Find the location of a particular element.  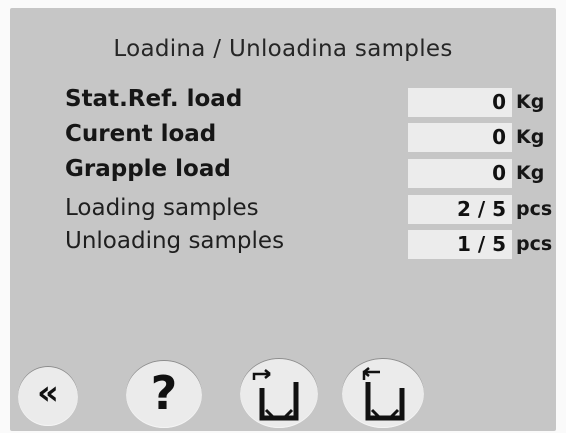

unload-sample-button is located at coordinates (383, 393).